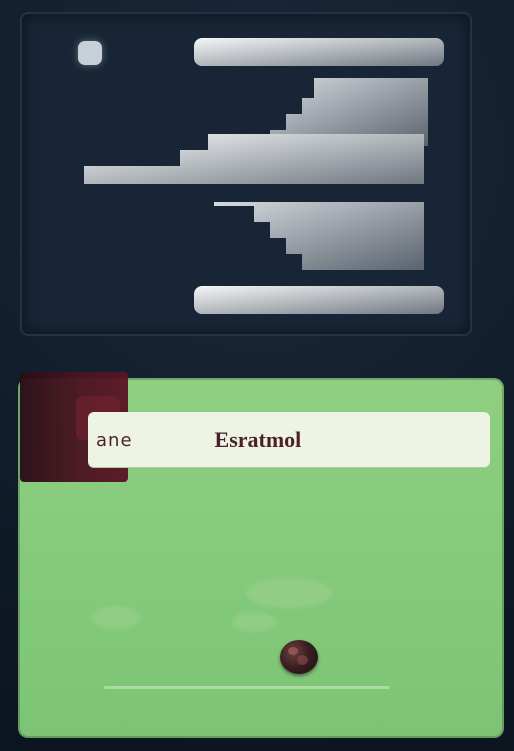 This screenshot has height=751, width=514. What do you see at coordinates (247, 687) in the screenshot?
I see `field-line` at bounding box center [247, 687].